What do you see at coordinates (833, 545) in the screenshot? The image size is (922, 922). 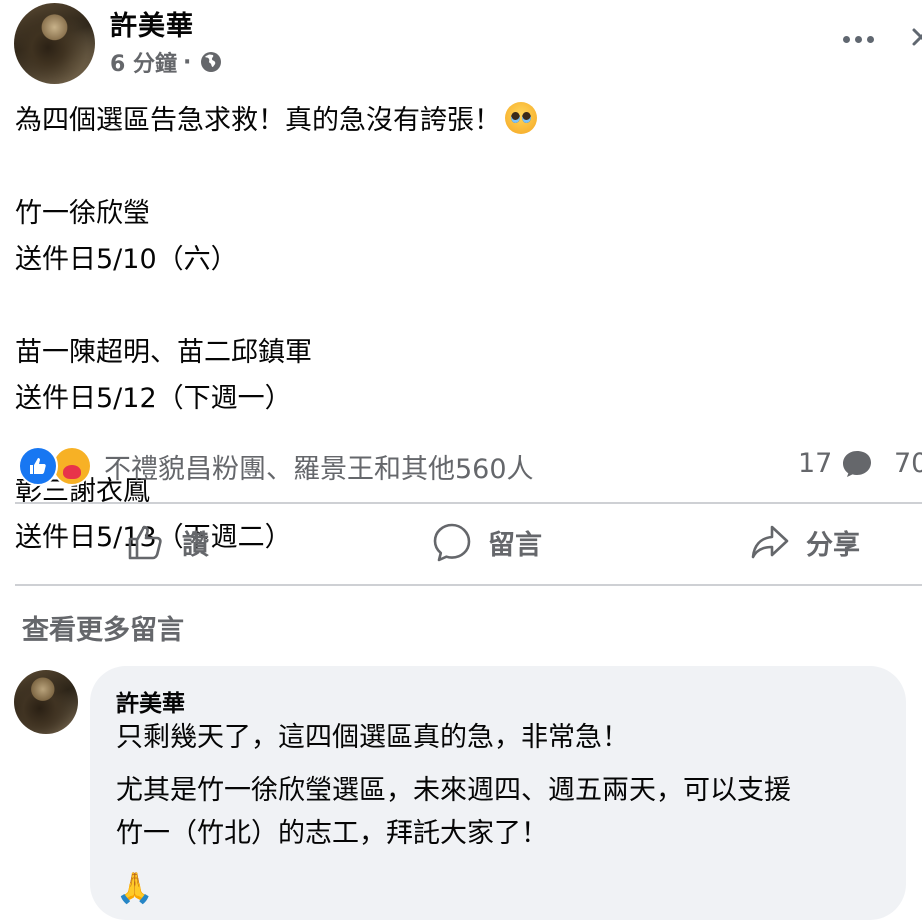 I see `share-label: 分享` at bounding box center [833, 545].